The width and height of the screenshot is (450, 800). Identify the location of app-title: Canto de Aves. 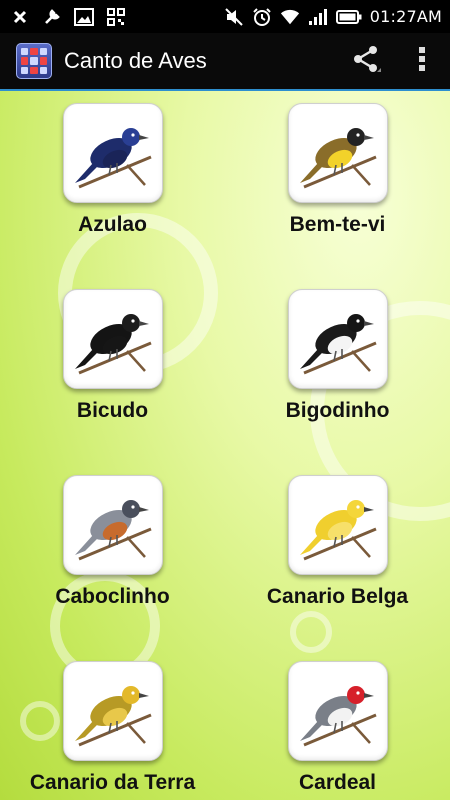
(135, 60).